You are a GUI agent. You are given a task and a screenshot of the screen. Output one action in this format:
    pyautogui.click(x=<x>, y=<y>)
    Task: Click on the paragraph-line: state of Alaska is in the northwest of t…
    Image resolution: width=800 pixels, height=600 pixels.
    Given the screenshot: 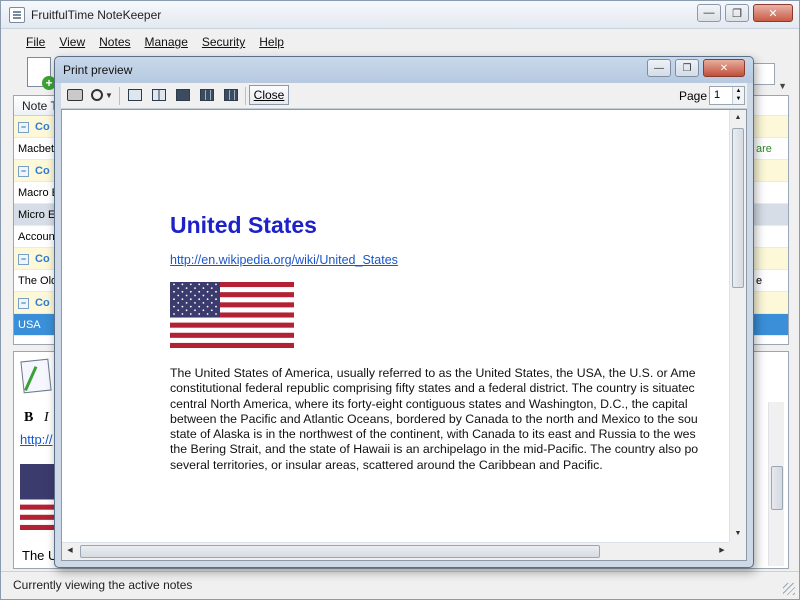 What is the action you would take?
    pyautogui.click(x=433, y=434)
    